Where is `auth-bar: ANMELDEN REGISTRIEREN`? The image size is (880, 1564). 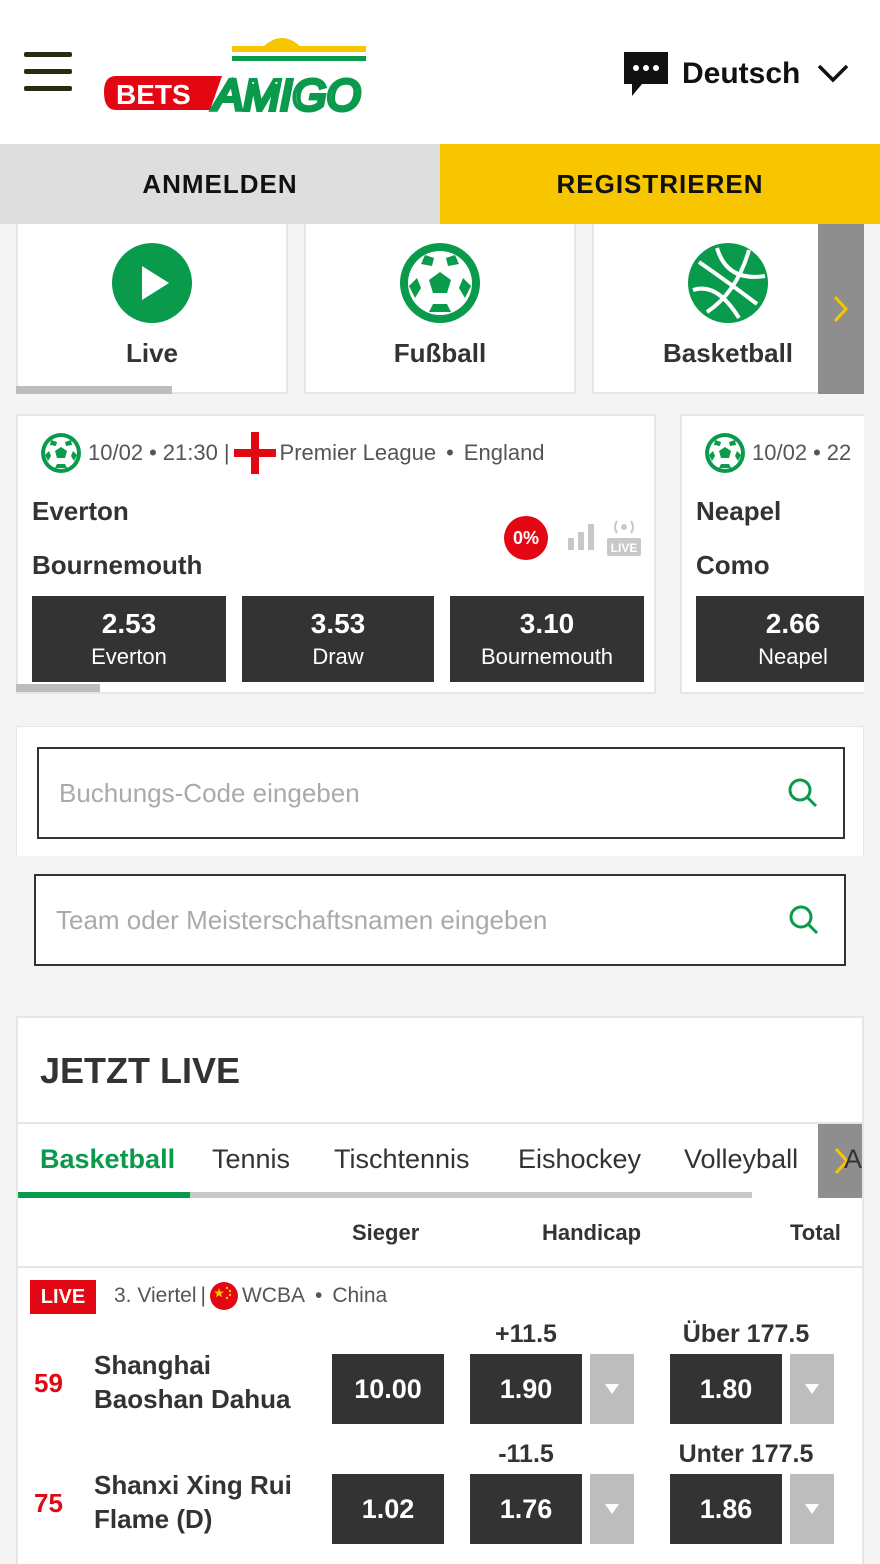 auth-bar: ANMELDEN REGISTRIEREN is located at coordinates (440, 184).